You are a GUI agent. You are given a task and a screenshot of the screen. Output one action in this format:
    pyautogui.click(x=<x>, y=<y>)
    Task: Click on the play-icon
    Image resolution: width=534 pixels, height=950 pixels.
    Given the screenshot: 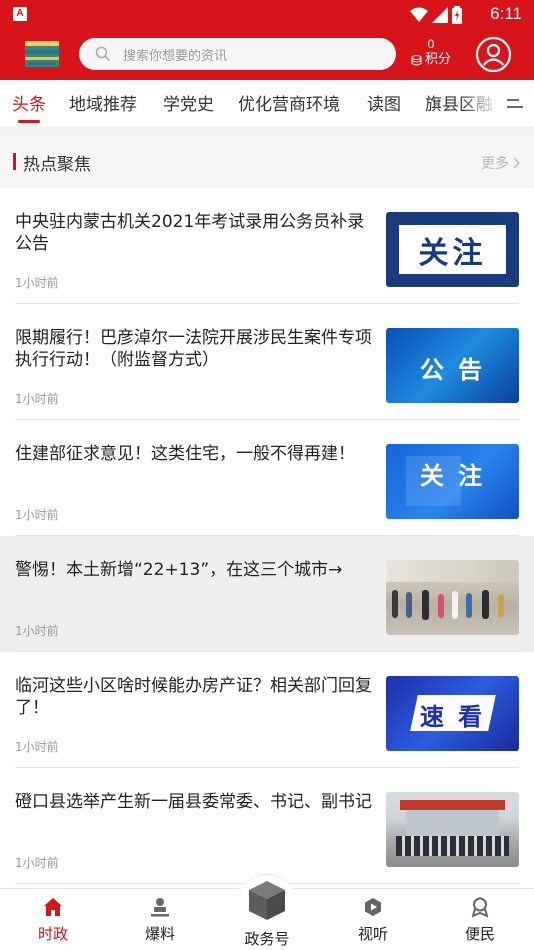 What is the action you would take?
    pyautogui.click(x=373, y=907)
    